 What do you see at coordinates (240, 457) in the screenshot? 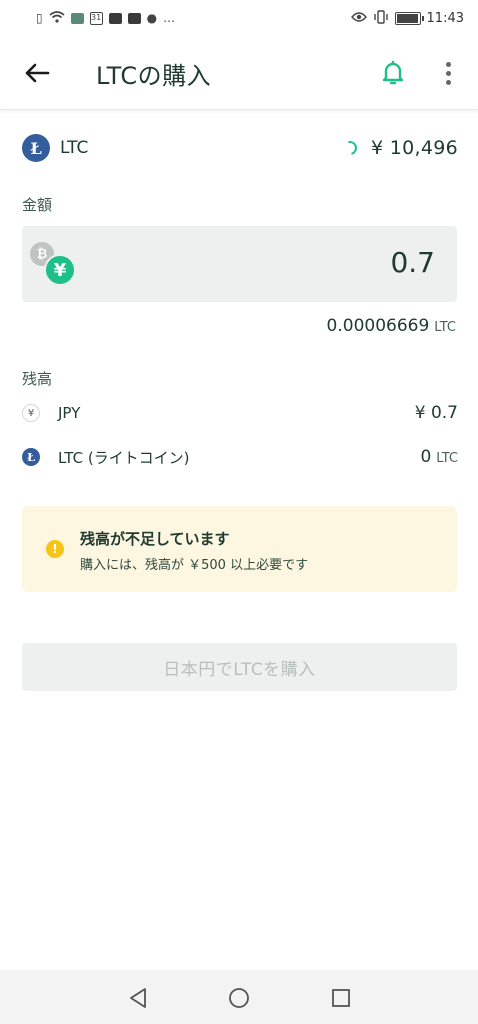
I see `balance-row-ltc: Ł LTC (ライトコイン) 0 LTC` at bounding box center [240, 457].